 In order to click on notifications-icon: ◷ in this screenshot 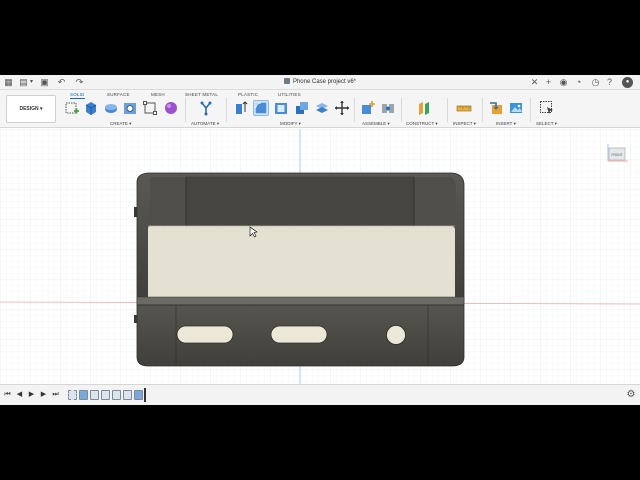, I will do `click(595, 82)`.